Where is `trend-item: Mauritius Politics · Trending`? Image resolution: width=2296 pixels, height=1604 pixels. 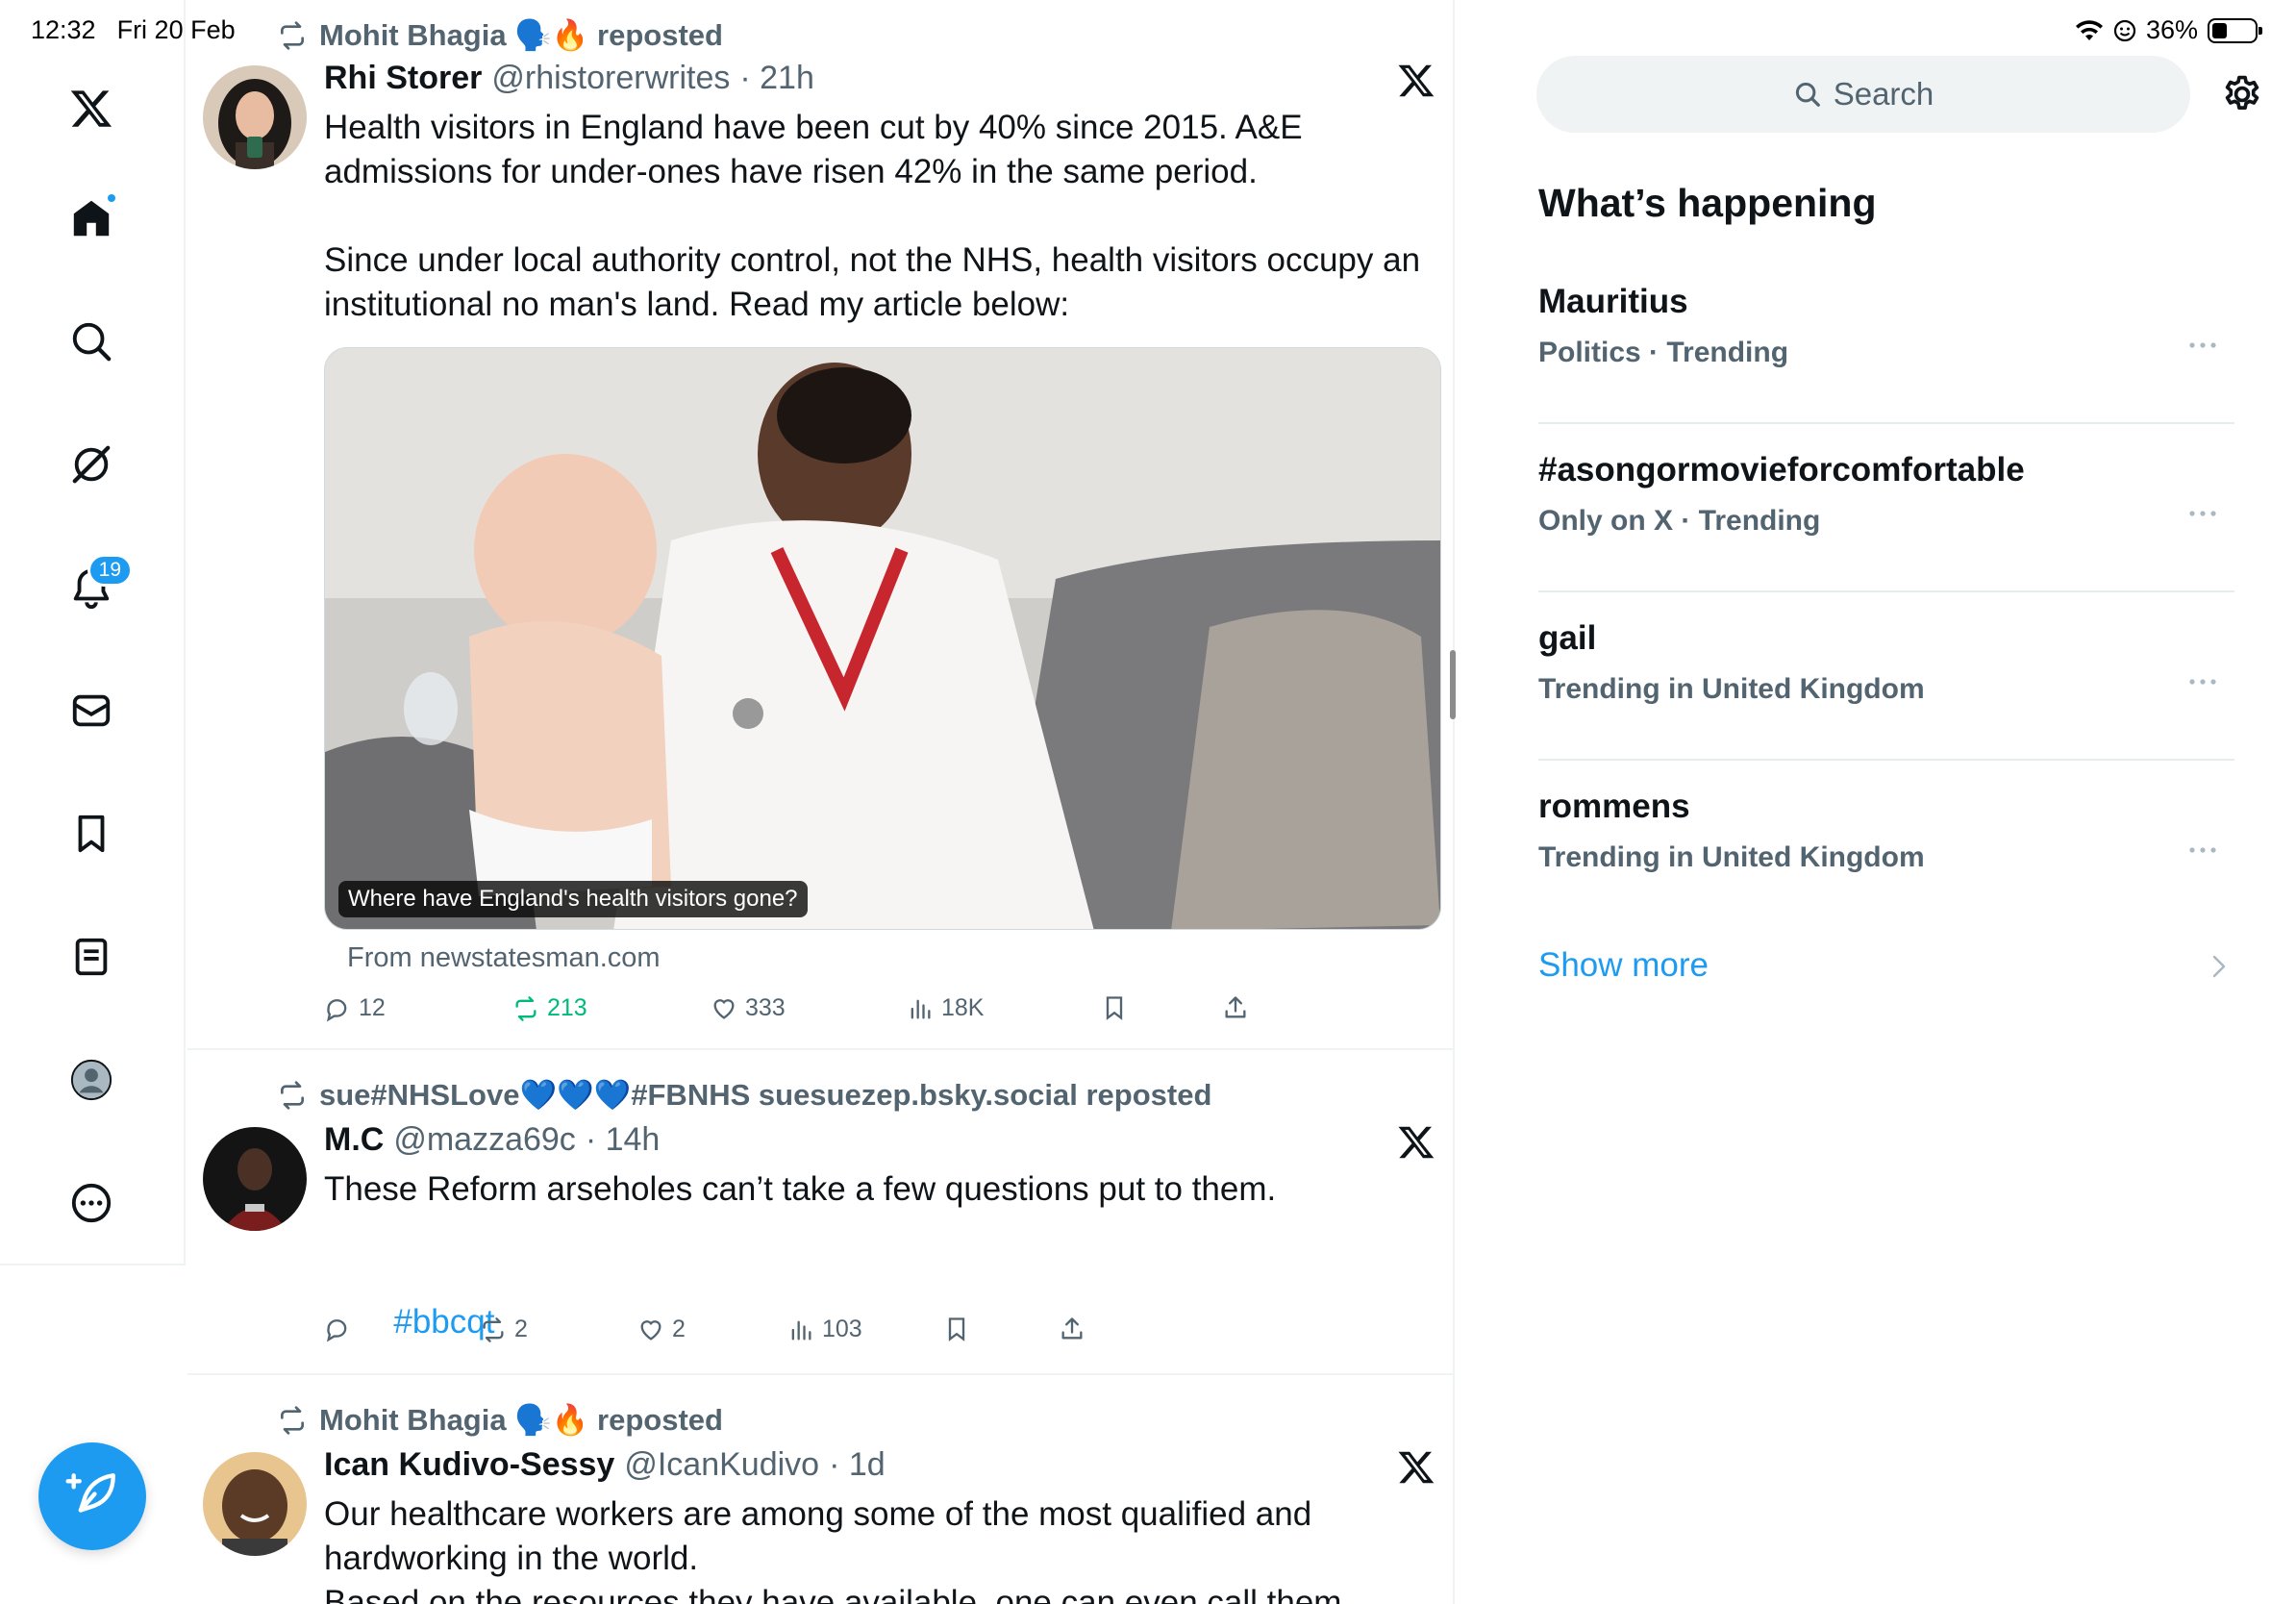 trend-item: Mauritius Politics · Trending is located at coordinates (1886, 340).